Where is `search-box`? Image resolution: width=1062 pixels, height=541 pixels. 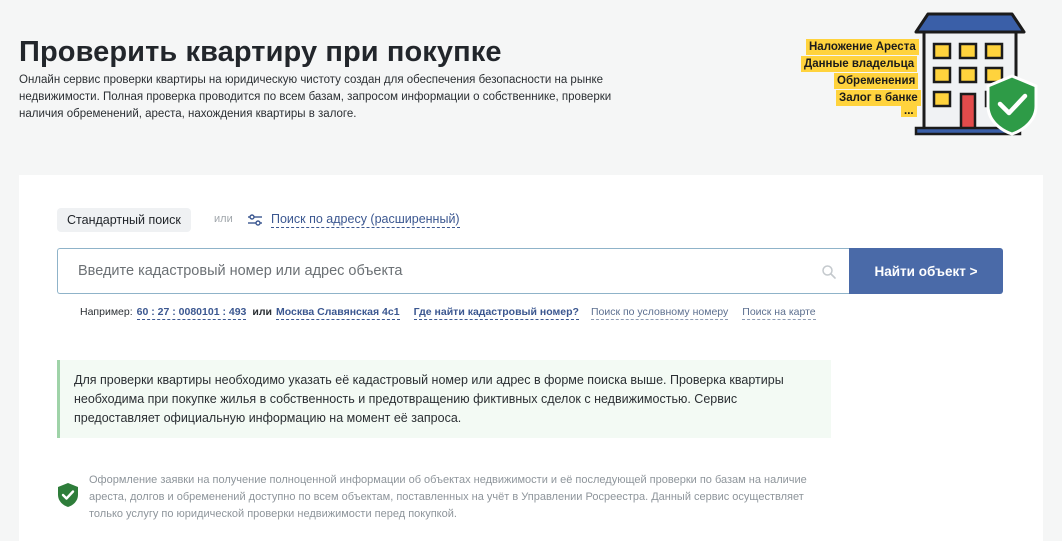 search-box is located at coordinates (453, 271).